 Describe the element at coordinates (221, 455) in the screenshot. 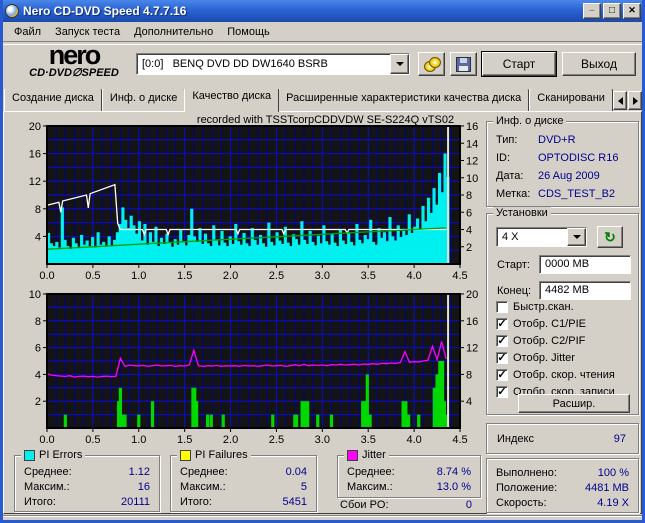

I see `pi-failures-title: PI Failures` at that location.